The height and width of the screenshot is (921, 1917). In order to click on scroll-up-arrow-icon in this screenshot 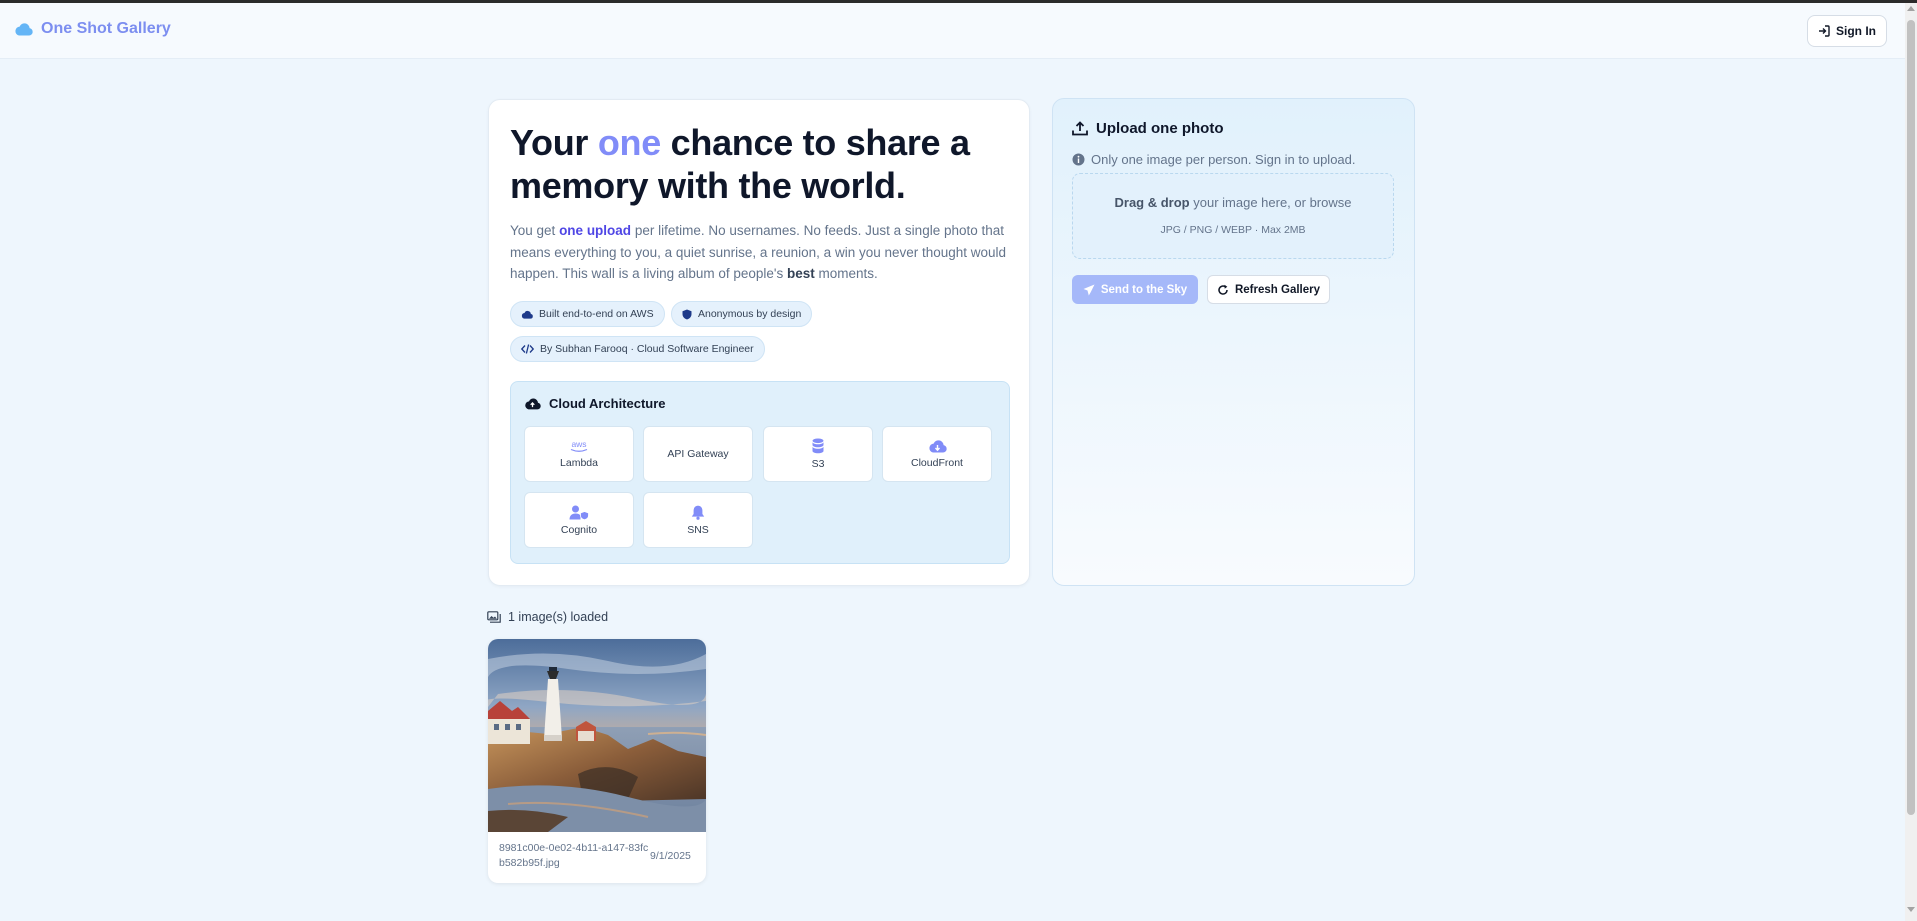, I will do `click(1911, 8)`.